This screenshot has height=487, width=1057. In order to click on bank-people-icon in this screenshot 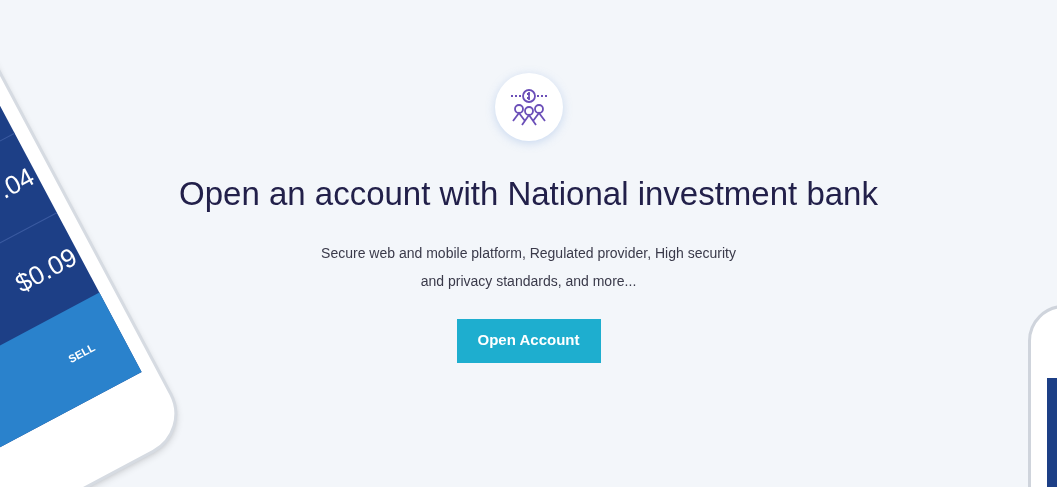, I will do `click(528, 107)`.